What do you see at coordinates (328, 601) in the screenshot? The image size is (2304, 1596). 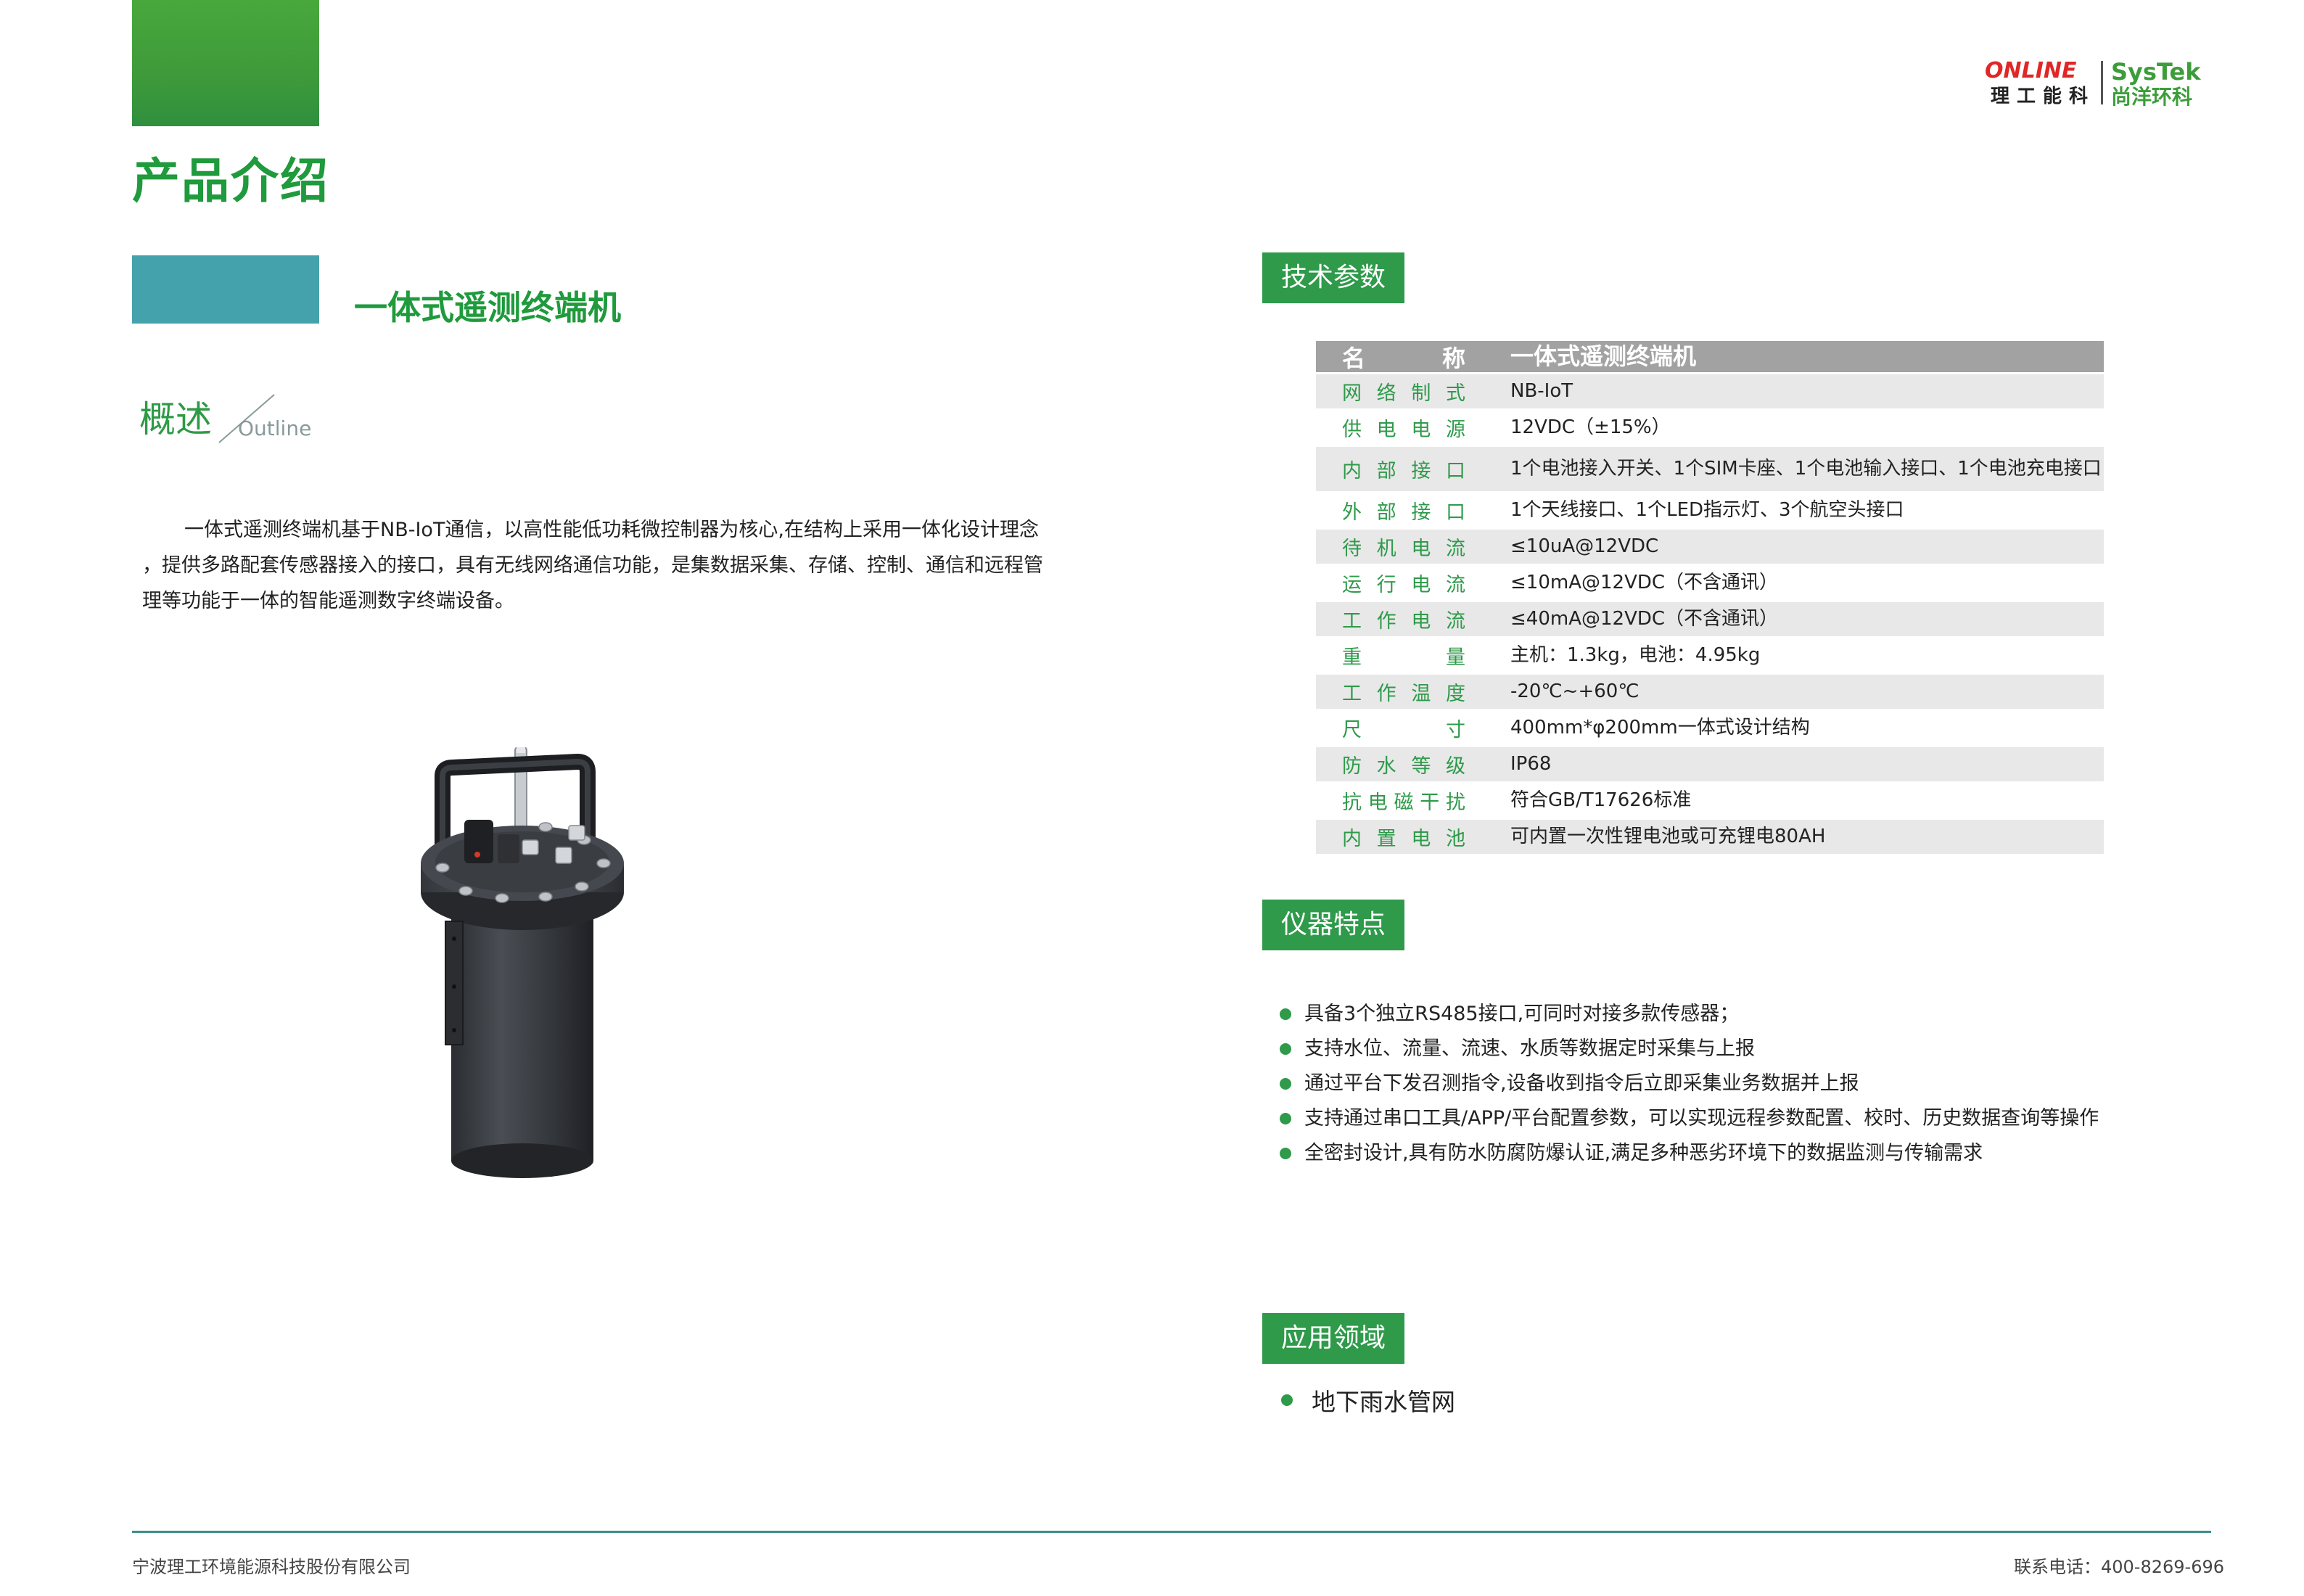 I see `intro-line: 理等功能于一体的智能遥测数字终端设备。` at bounding box center [328, 601].